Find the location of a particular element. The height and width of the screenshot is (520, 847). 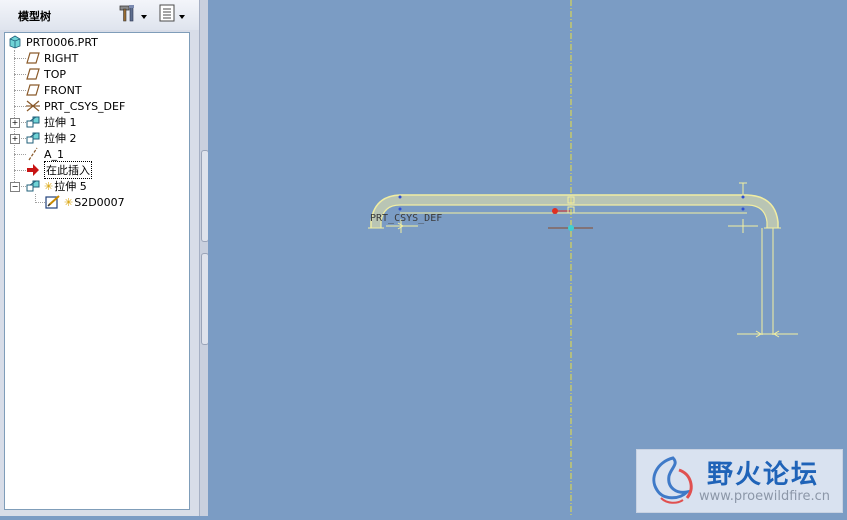

tree-item-label: 拉伸 2 is located at coordinates (60, 138).